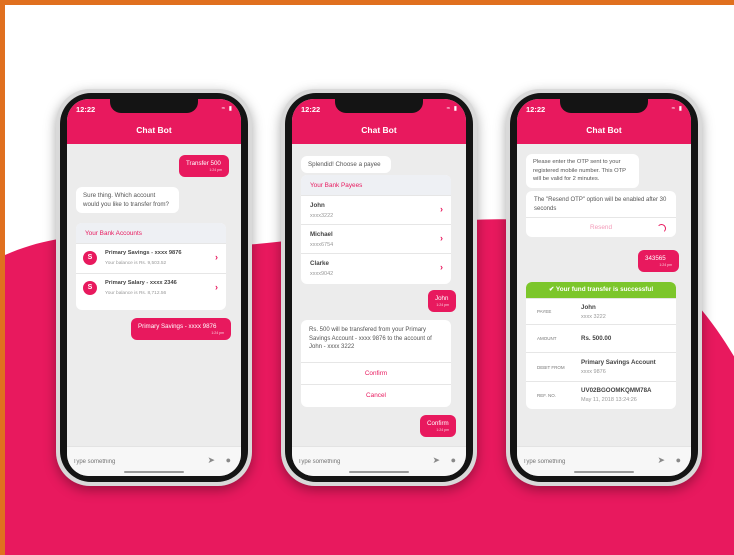 The height and width of the screenshot is (555, 734). Describe the element at coordinates (596, 338) in the screenshot. I see `receipt-value: Rs. 500.00` at that location.